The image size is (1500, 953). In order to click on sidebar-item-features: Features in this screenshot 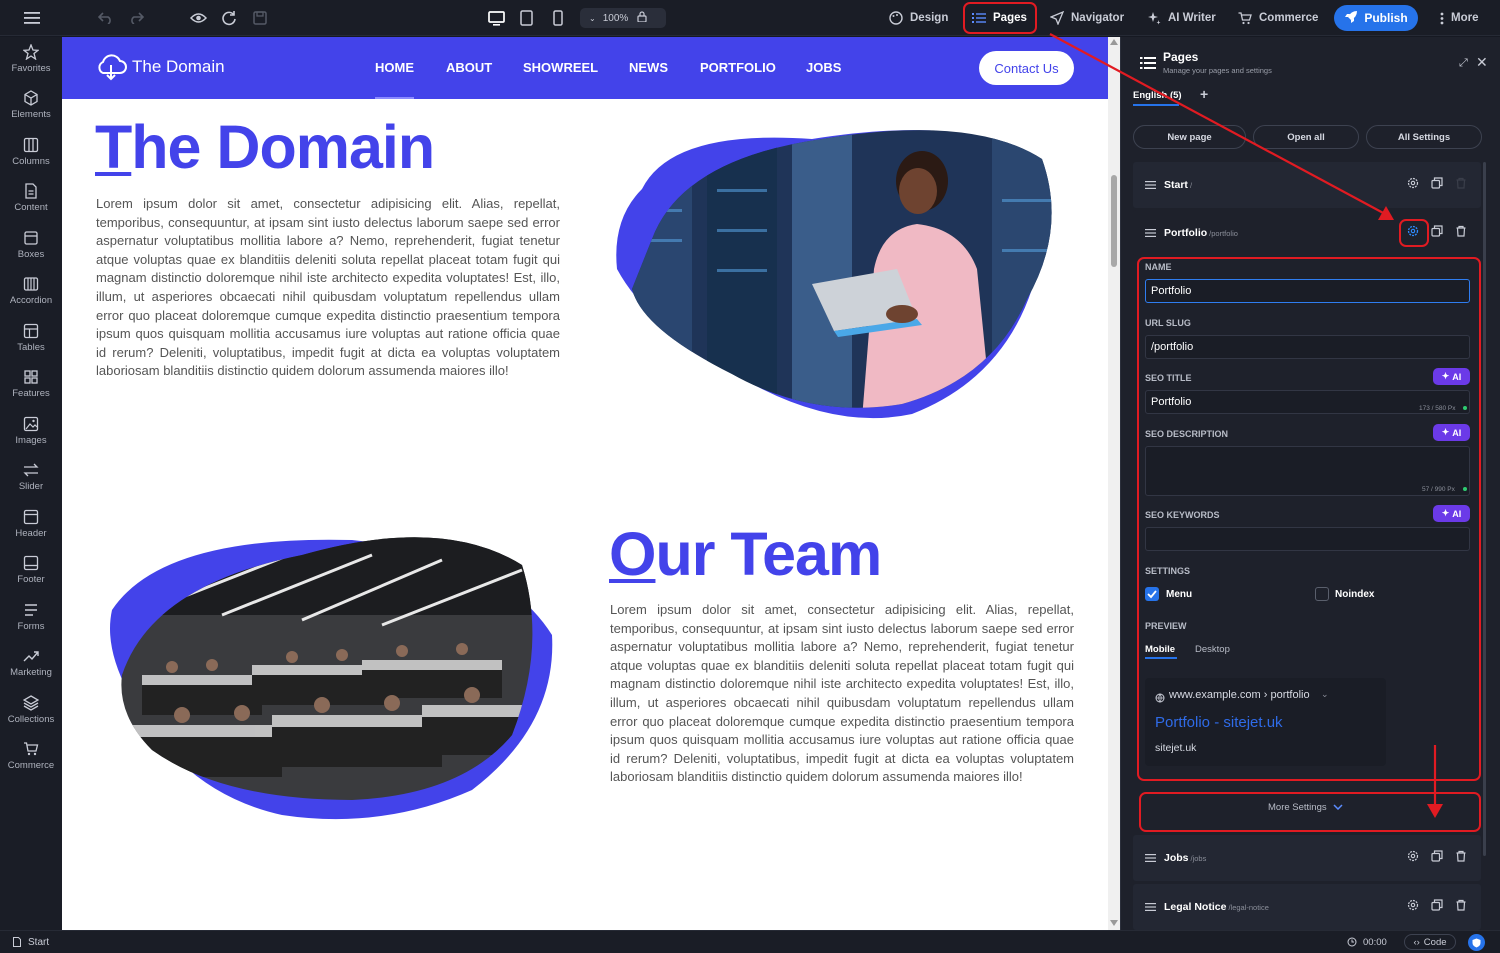, I will do `click(31, 392)`.